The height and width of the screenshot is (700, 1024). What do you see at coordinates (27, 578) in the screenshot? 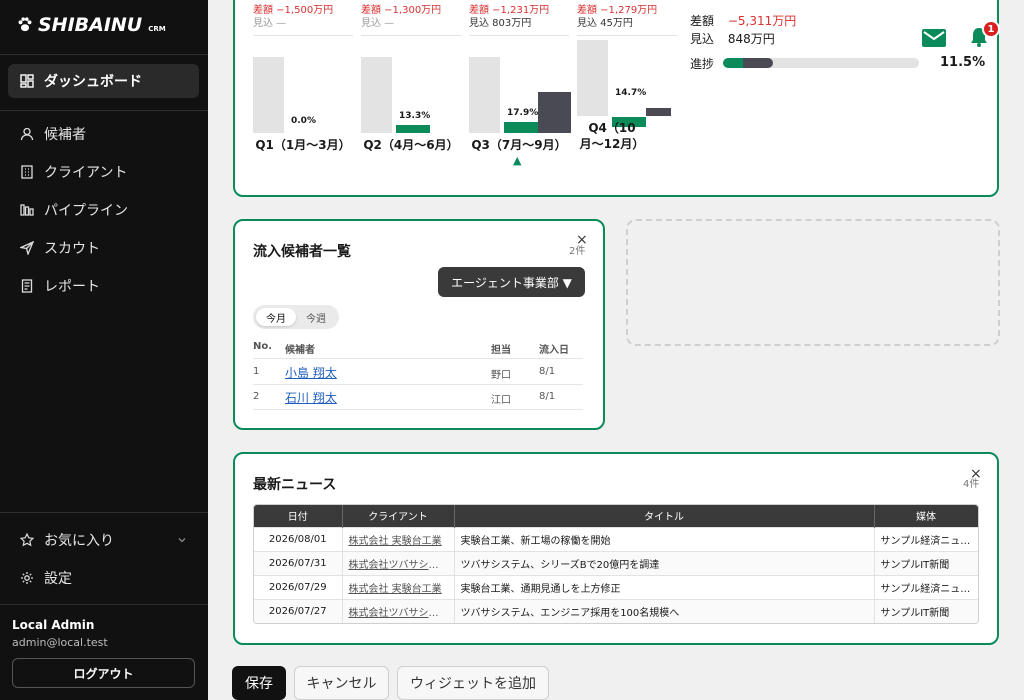
I see `gear-icon` at bounding box center [27, 578].